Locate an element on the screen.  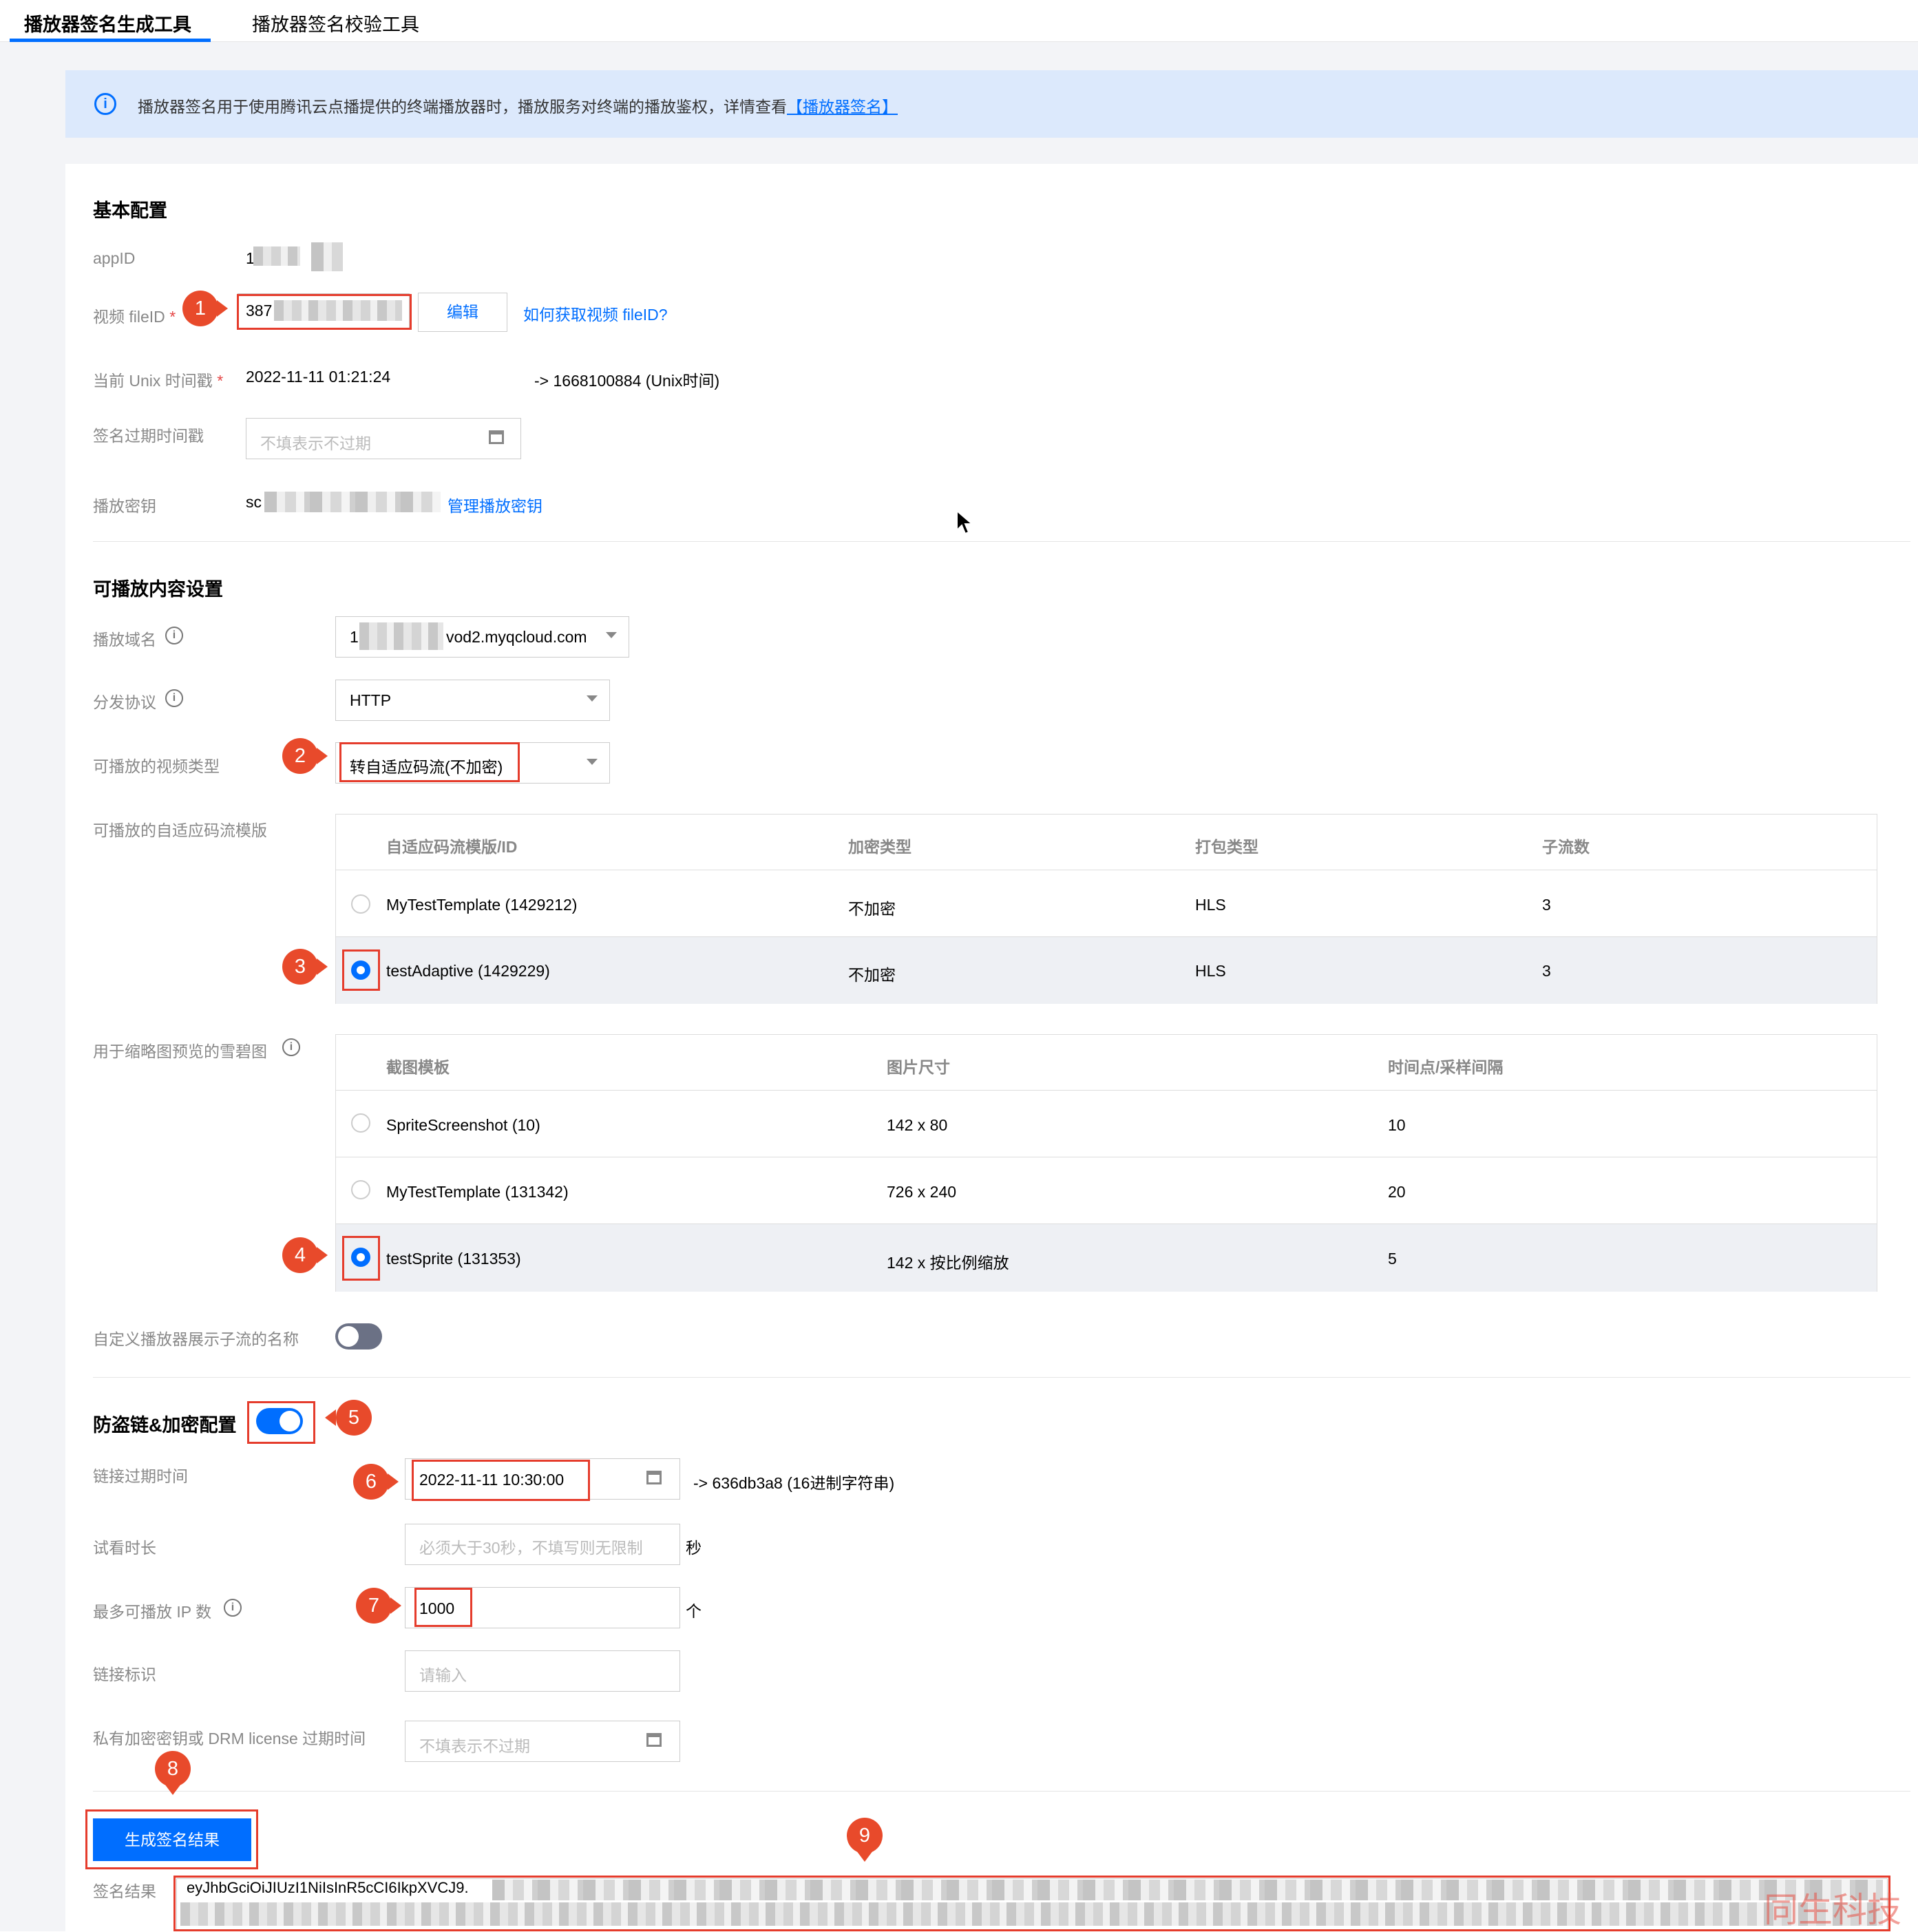
max-ip-unit: 个 is located at coordinates (694, 1611).